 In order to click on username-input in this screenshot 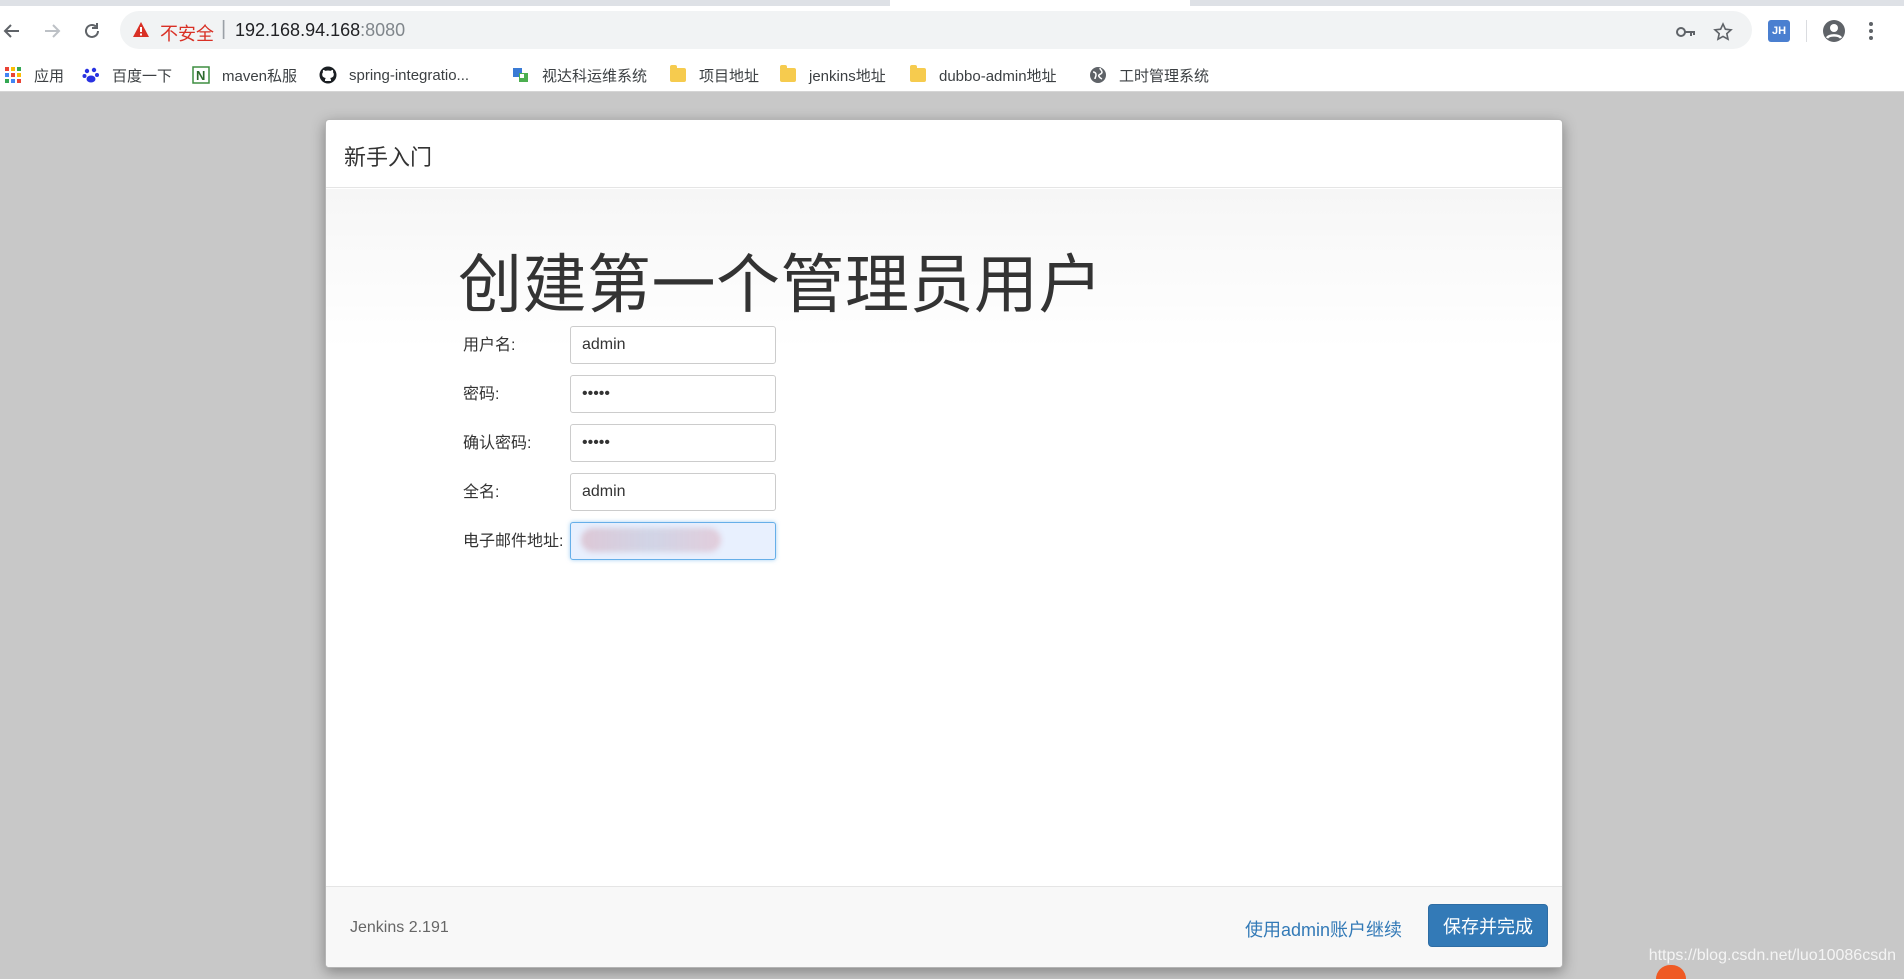, I will do `click(673, 345)`.